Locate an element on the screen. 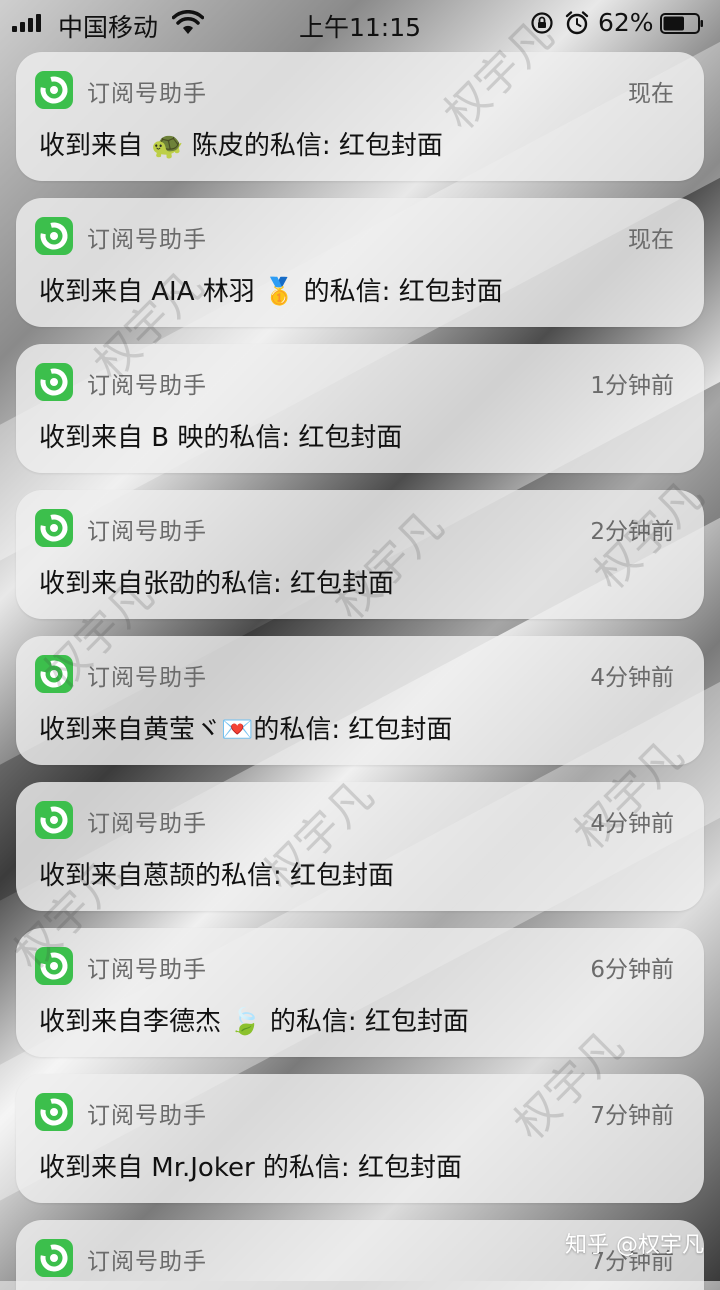 Image resolution: width=720 pixels, height=1290 pixels. notification-message: 收到来自李德杰 🍃 的私信: 红包封面 is located at coordinates (254, 1022).